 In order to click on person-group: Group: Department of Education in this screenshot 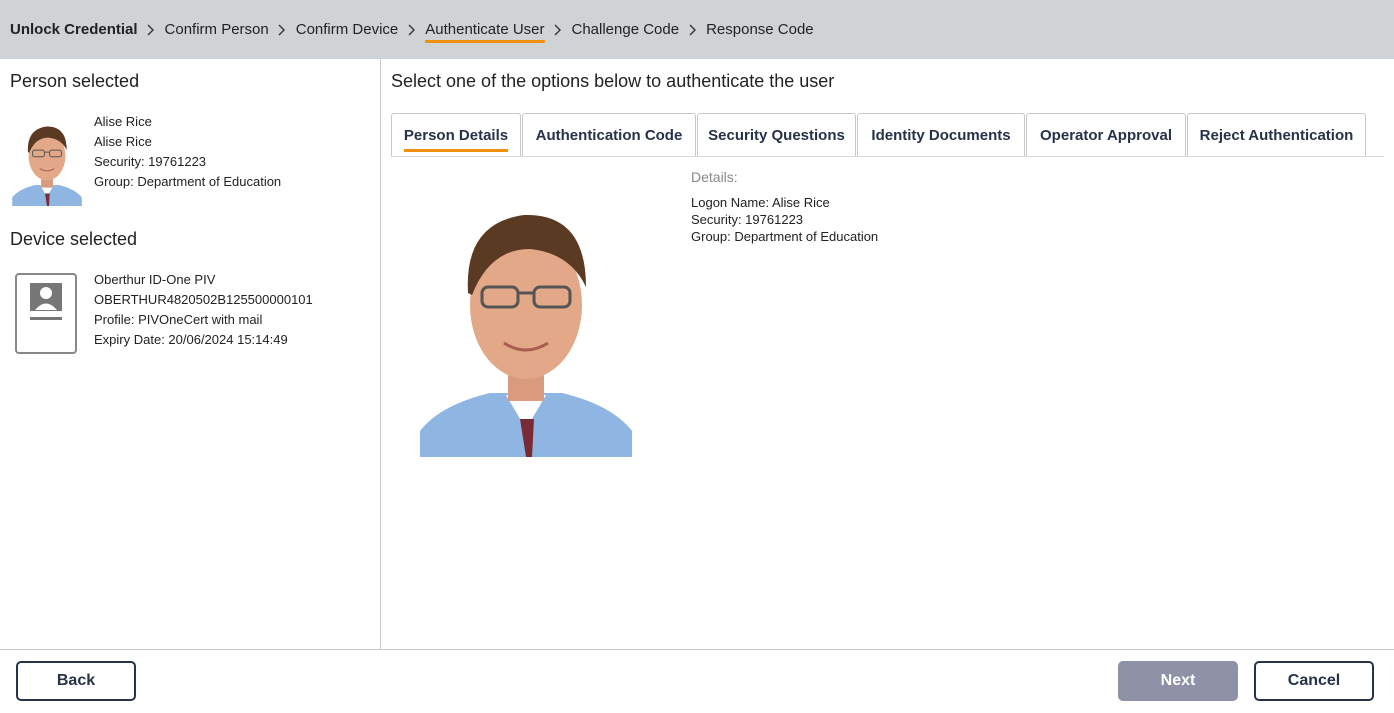, I will do `click(188, 181)`.